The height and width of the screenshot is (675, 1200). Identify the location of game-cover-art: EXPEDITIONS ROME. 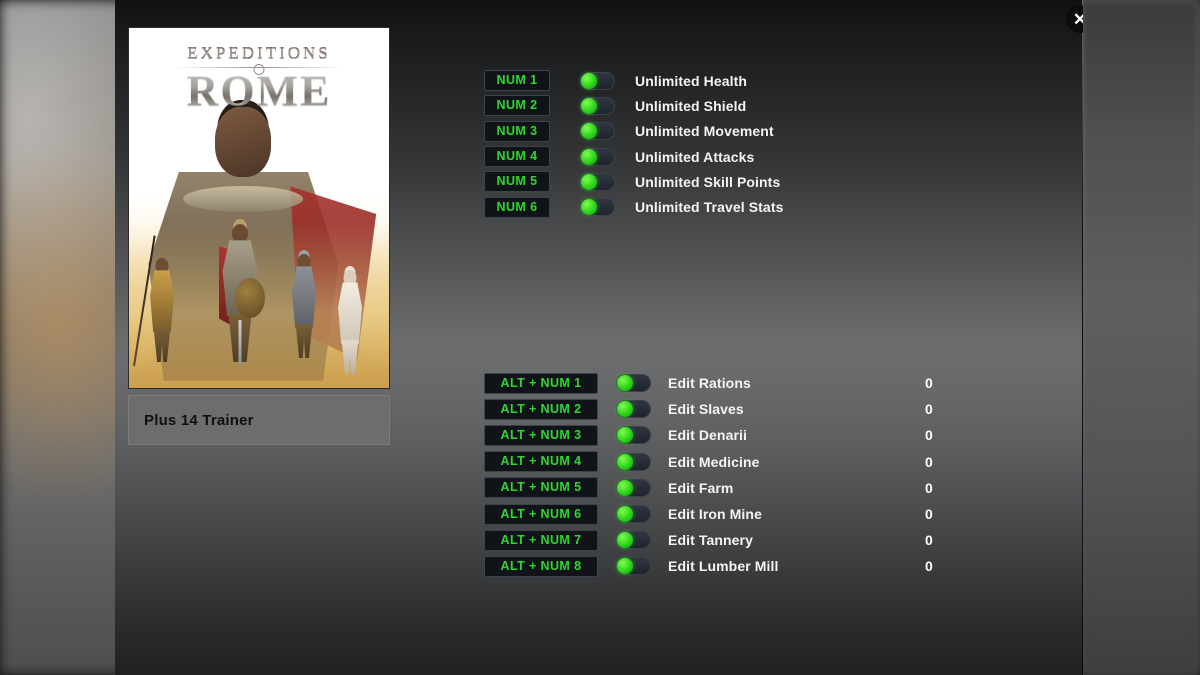
(259, 208).